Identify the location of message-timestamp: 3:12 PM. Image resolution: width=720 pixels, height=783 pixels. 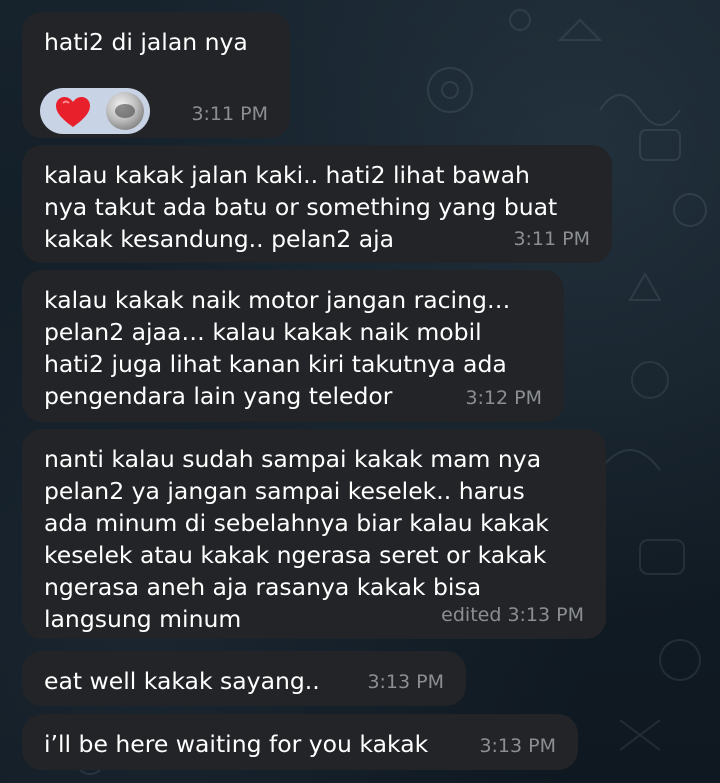
(503, 398).